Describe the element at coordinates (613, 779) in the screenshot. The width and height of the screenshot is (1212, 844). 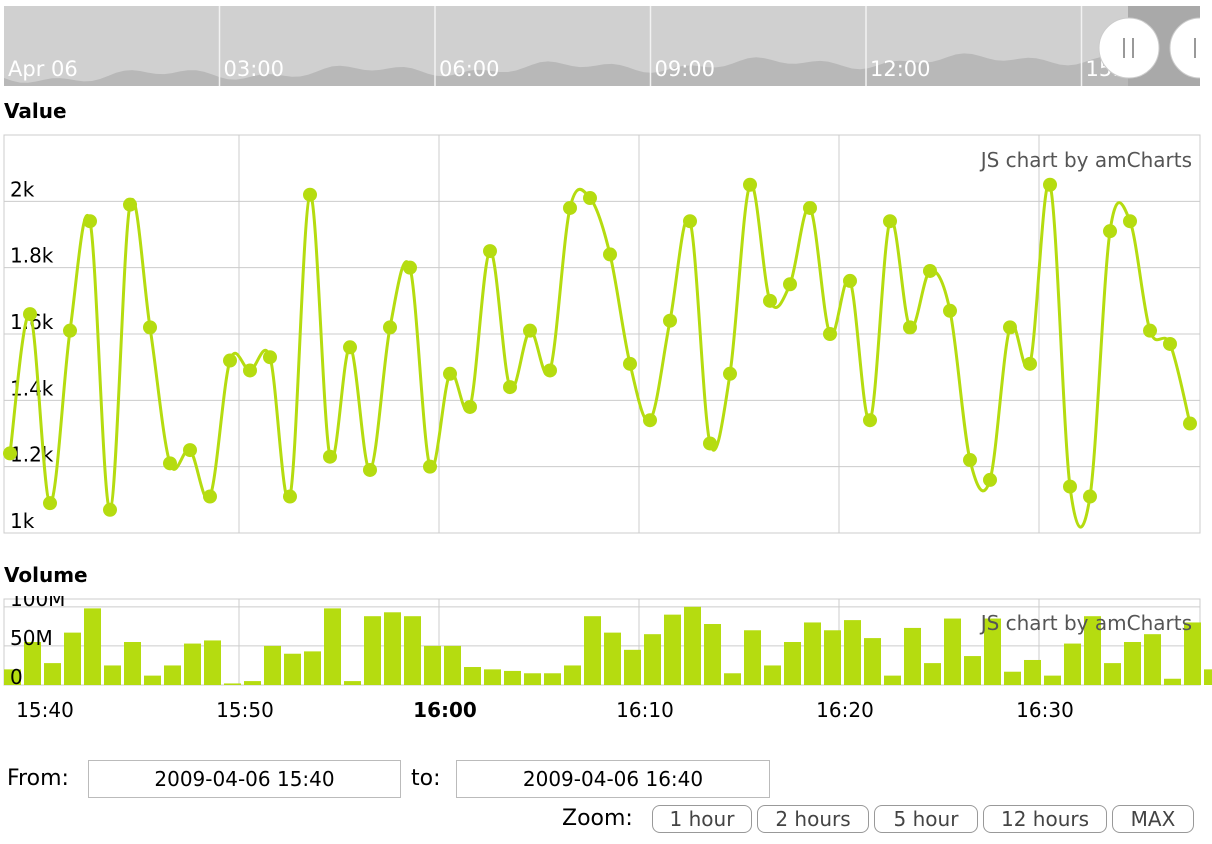
I see `to-date-input` at that location.